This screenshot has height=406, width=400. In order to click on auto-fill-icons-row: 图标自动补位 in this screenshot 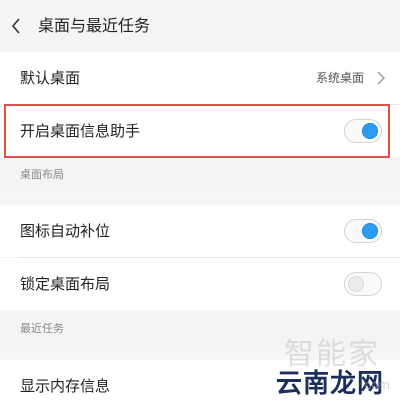, I will do `click(200, 231)`.